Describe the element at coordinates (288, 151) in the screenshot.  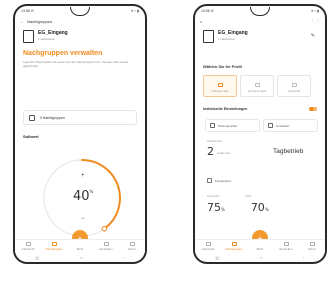
I see `mode-value: Tagbetrieb` at that location.